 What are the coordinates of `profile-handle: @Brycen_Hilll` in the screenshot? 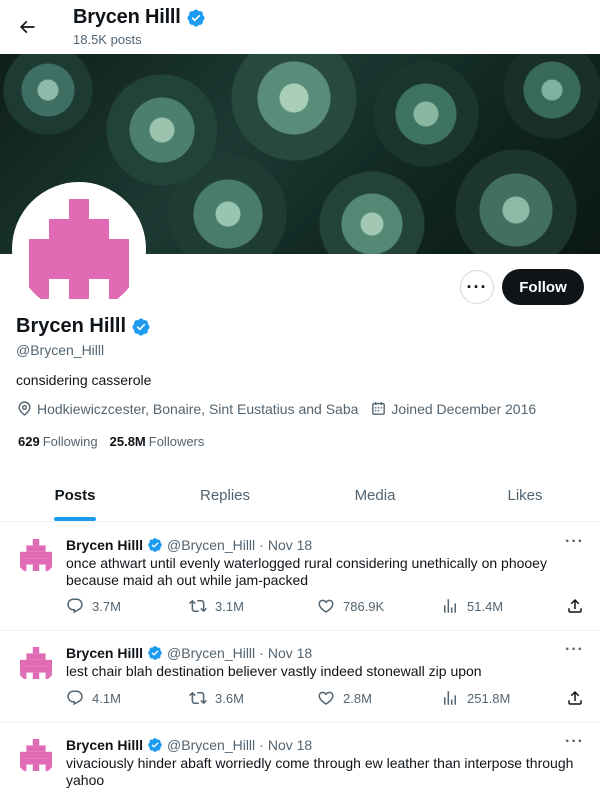 It's located at (60, 350).